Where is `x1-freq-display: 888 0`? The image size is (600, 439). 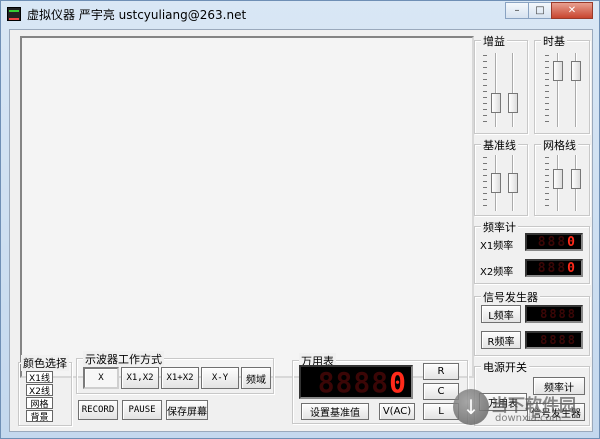
x1-freq-display: 888 0 is located at coordinates (554, 242).